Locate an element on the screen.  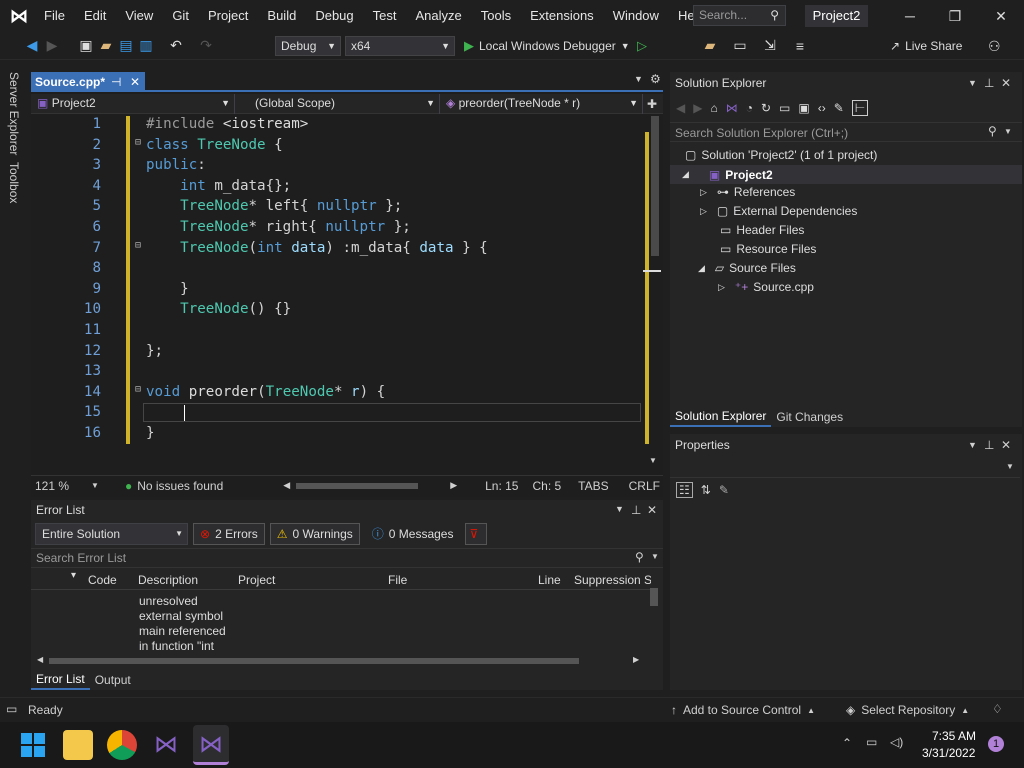
filter-button: ⊽ is located at coordinates (476, 534).